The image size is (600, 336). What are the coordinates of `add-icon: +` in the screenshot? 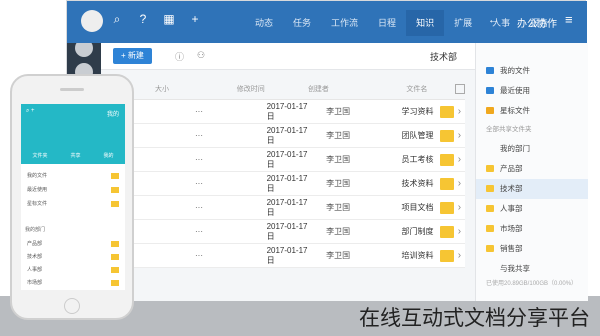 It's located at (195, 19).